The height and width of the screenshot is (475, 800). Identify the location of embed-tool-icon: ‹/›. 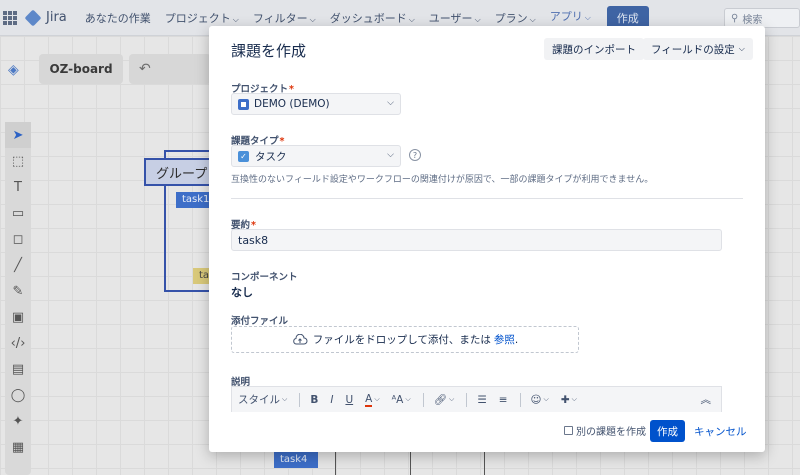
(18, 343).